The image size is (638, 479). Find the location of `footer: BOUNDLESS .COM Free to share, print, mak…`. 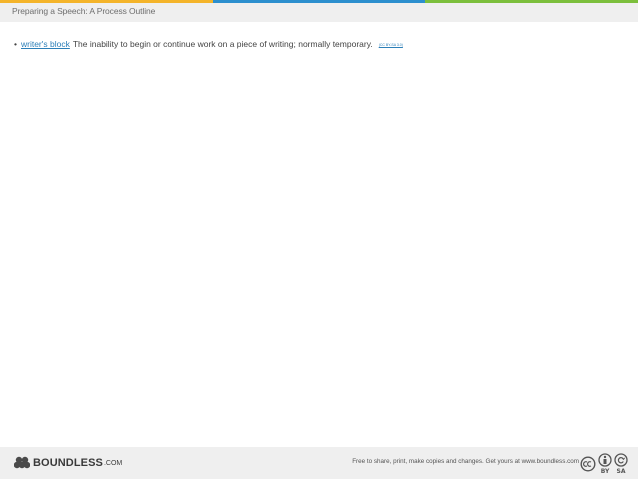

footer: BOUNDLESS .COM Free to share, print, mak… is located at coordinates (319, 463).